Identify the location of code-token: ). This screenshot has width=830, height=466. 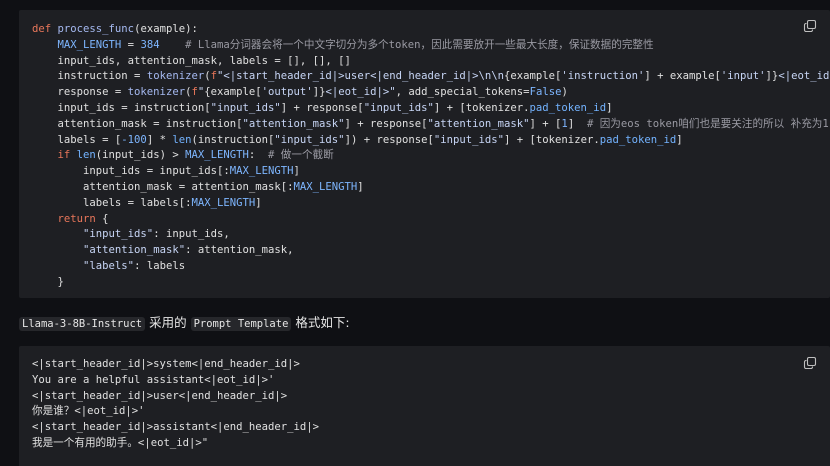
(564, 92).